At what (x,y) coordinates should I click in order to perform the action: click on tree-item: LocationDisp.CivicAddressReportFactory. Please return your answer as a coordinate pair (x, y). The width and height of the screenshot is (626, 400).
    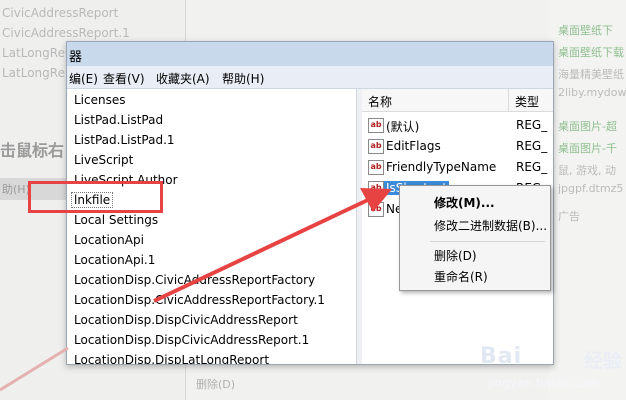
    Looking at the image, I should click on (194, 280).